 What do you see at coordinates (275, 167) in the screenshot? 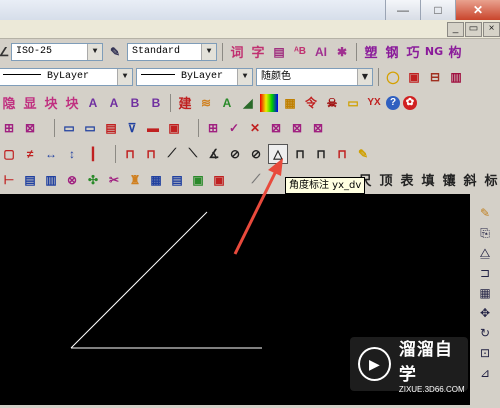
I see `arrow-head-icon` at bounding box center [275, 167].